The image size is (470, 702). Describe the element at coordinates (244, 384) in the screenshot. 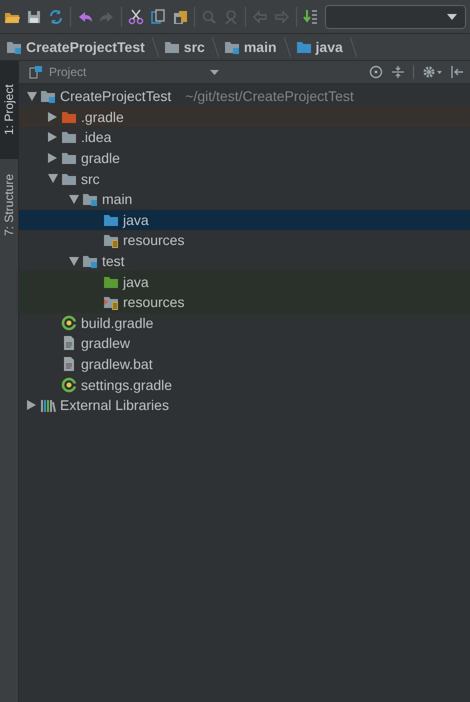

I see `tree-item: settings.gradle` at that location.